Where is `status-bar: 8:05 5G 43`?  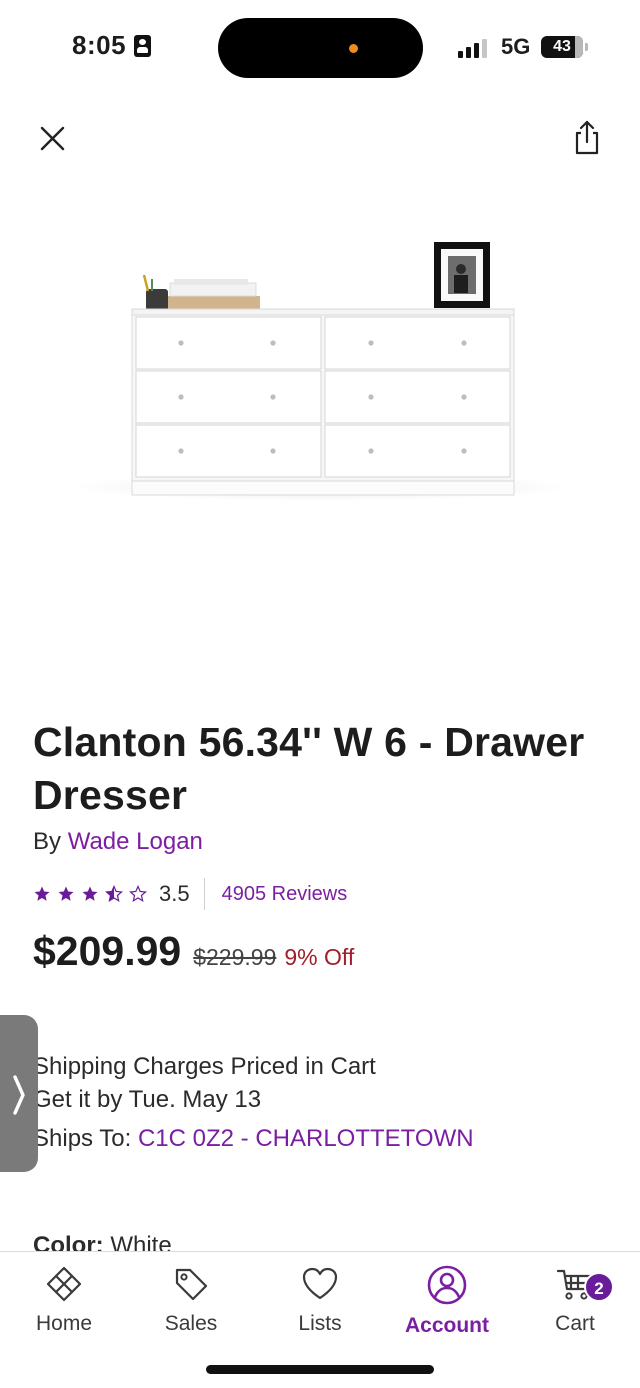
status-bar: 8:05 5G 43 is located at coordinates (320, 48).